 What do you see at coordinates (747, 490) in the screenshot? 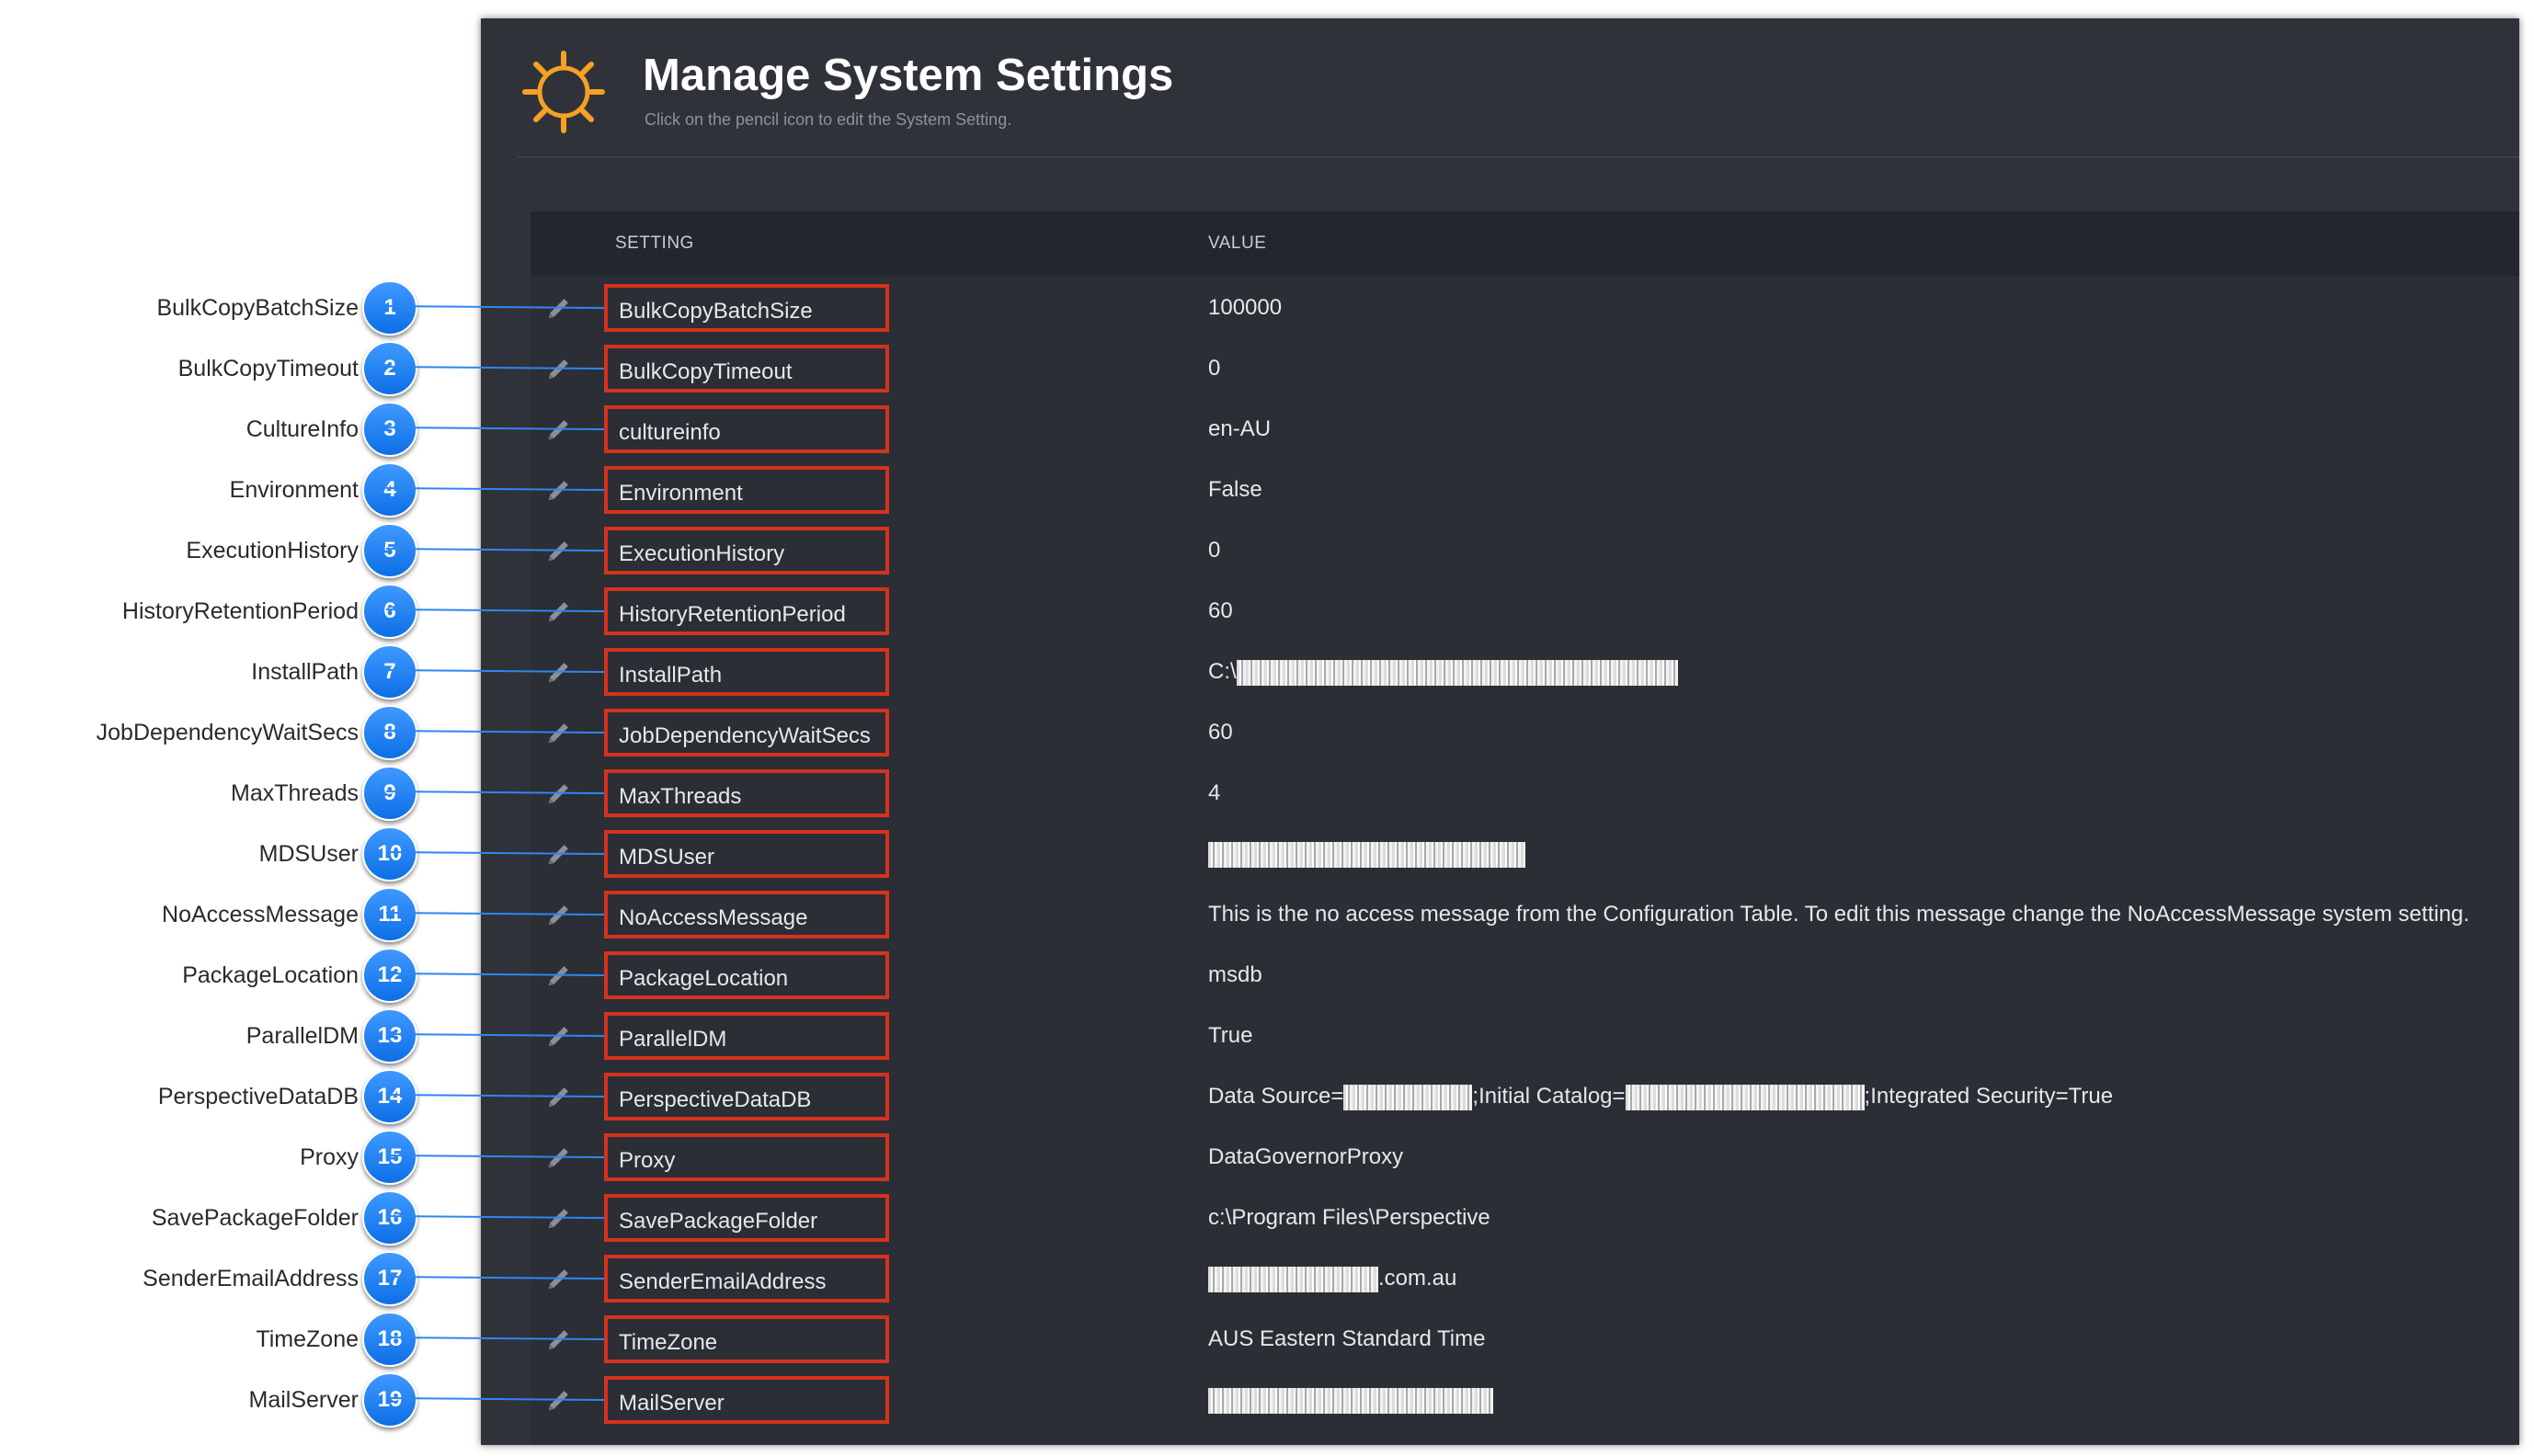
I see `setting-name: Environment` at bounding box center [747, 490].